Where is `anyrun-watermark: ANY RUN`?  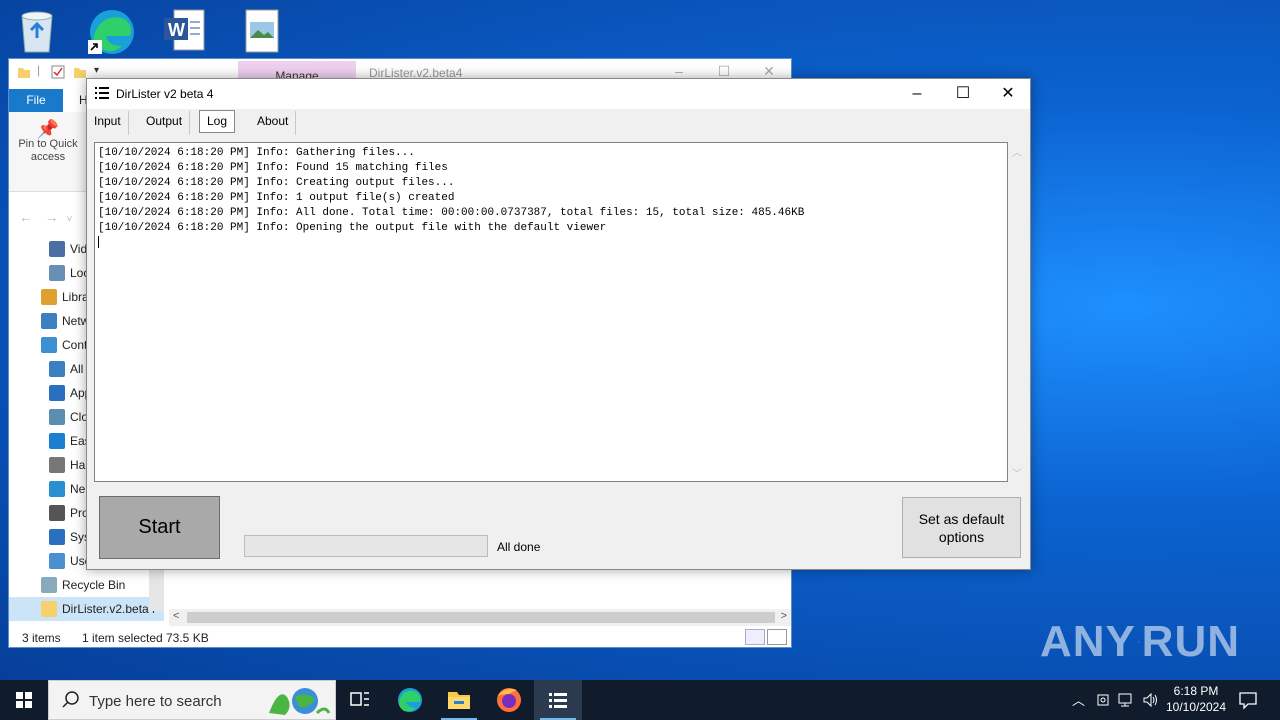 anyrun-watermark: ANY RUN is located at coordinates (1140, 641).